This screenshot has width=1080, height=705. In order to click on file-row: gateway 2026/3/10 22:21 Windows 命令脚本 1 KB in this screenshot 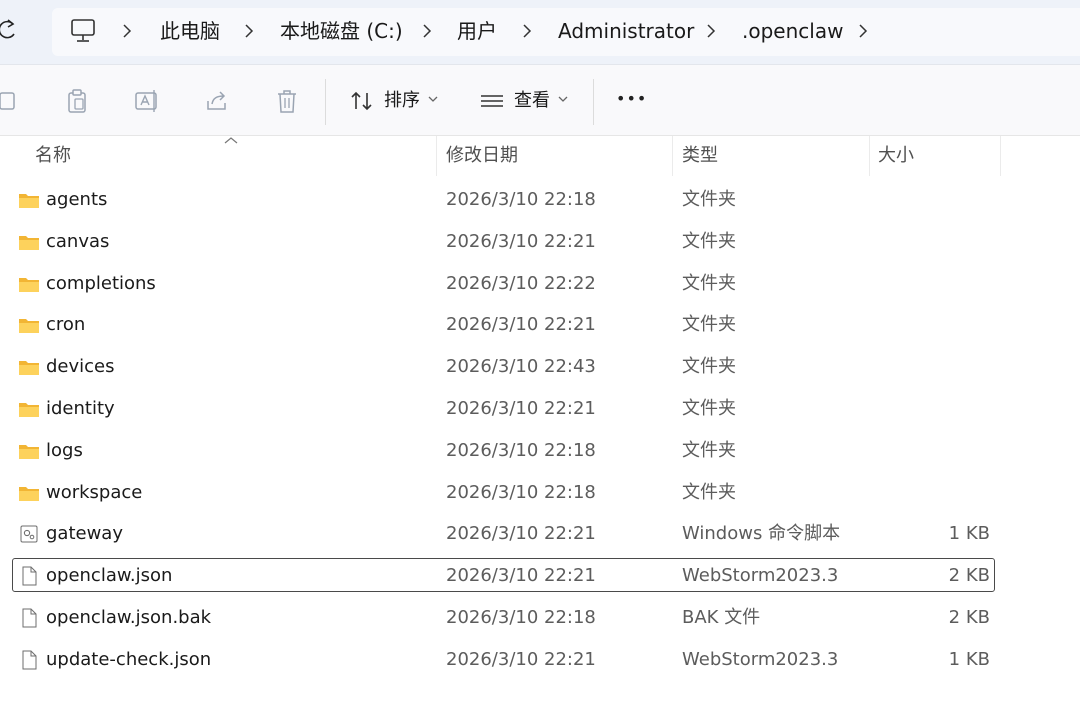, I will do `click(540, 534)`.